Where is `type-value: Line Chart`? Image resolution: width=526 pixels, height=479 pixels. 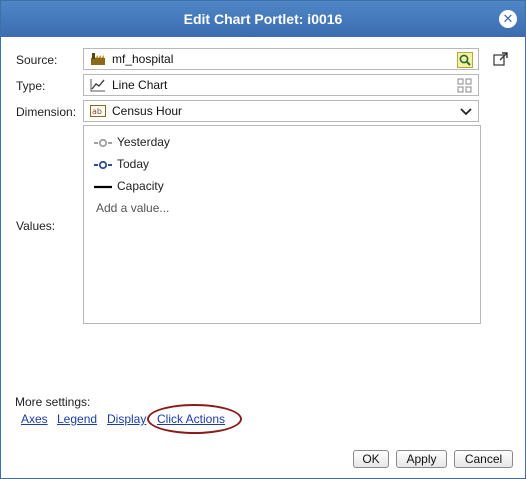 type-value: Line Chart is located at coordinates (140, 85).